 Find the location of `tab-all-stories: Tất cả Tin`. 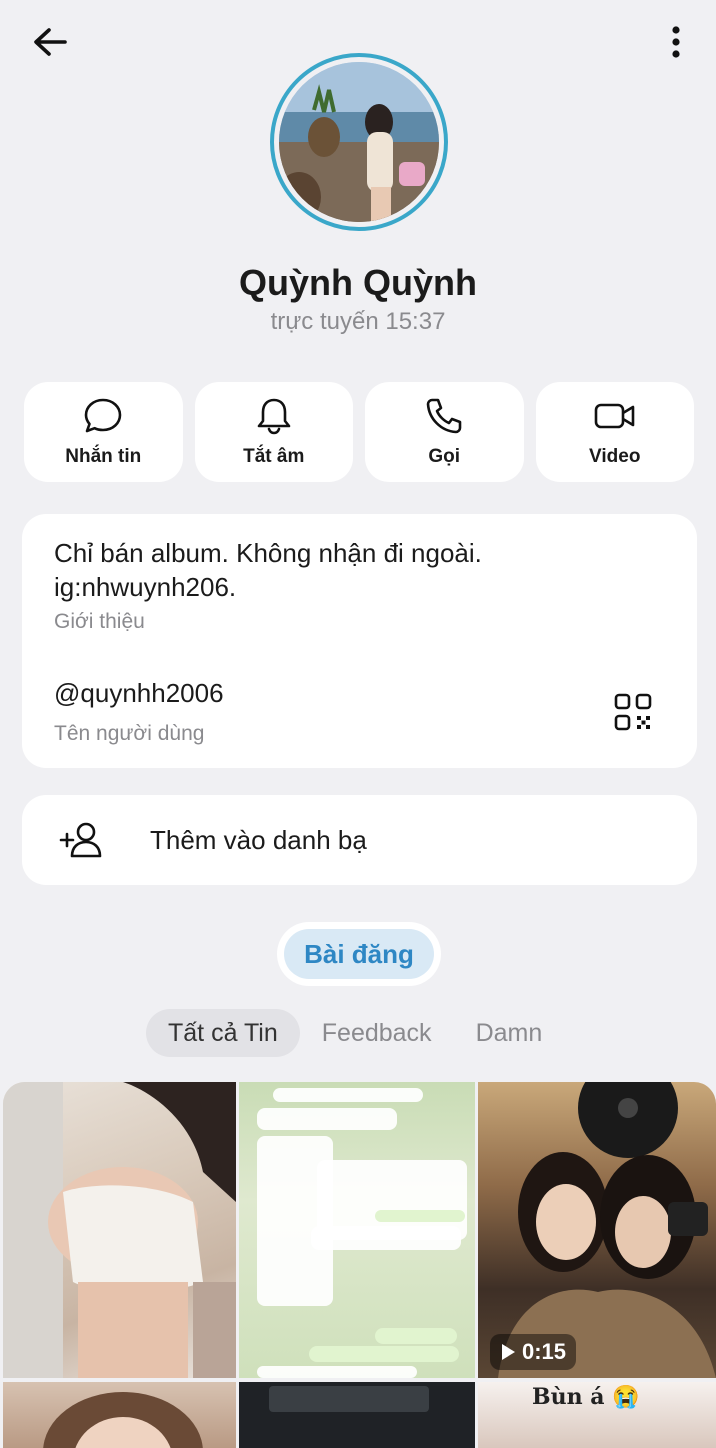

tab-all-stories: Tất cả Tin is located at coordinates (223, 1033).